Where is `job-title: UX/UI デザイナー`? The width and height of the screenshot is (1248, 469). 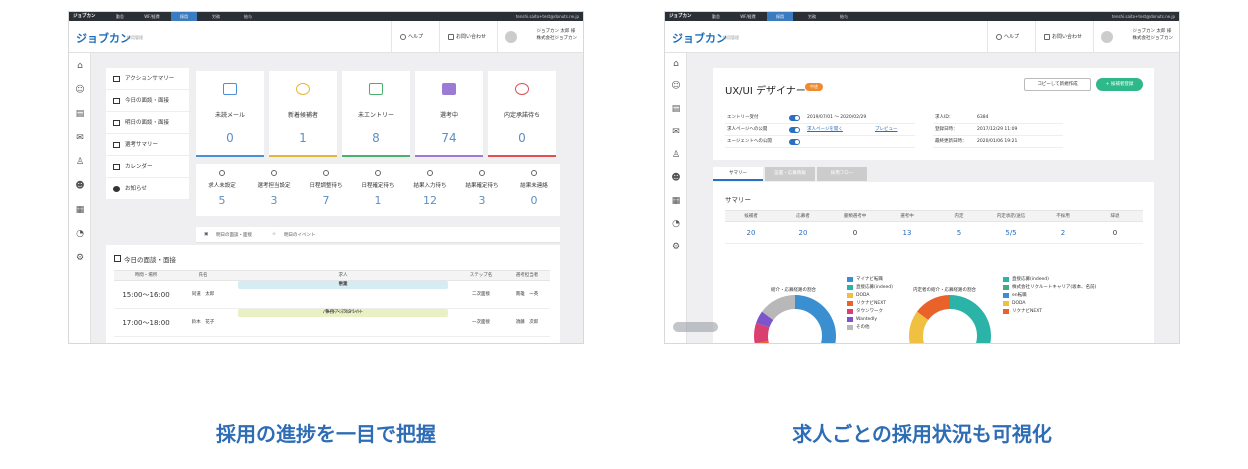
job-title: UX/UI デザイナー is located at coordinates (765, 91).